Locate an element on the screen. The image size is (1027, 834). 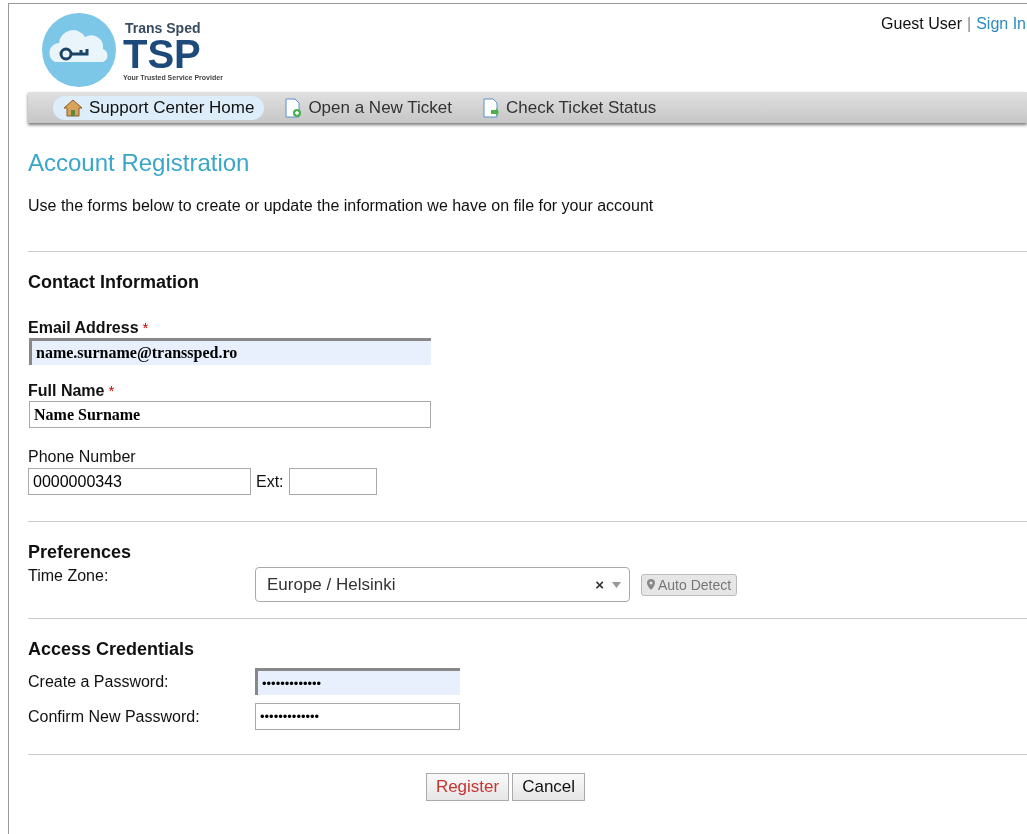
field-label: Confirm New Password: is located at coordinates (114, 716).